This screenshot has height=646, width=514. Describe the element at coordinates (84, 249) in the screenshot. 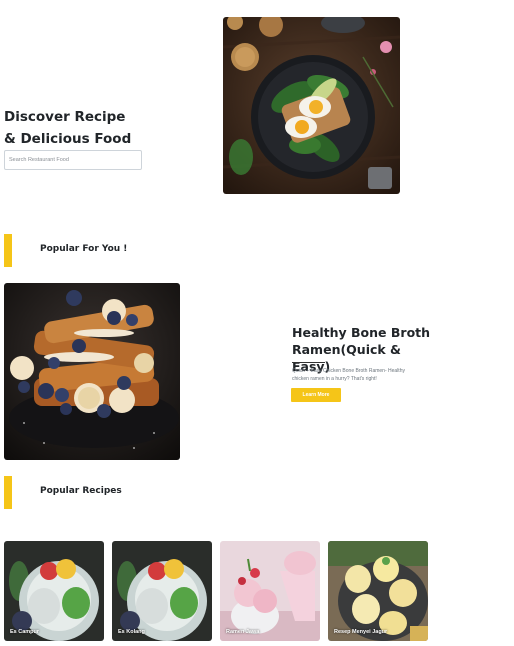

I see `popular-for-you-heading: Popular For You !` at that location.